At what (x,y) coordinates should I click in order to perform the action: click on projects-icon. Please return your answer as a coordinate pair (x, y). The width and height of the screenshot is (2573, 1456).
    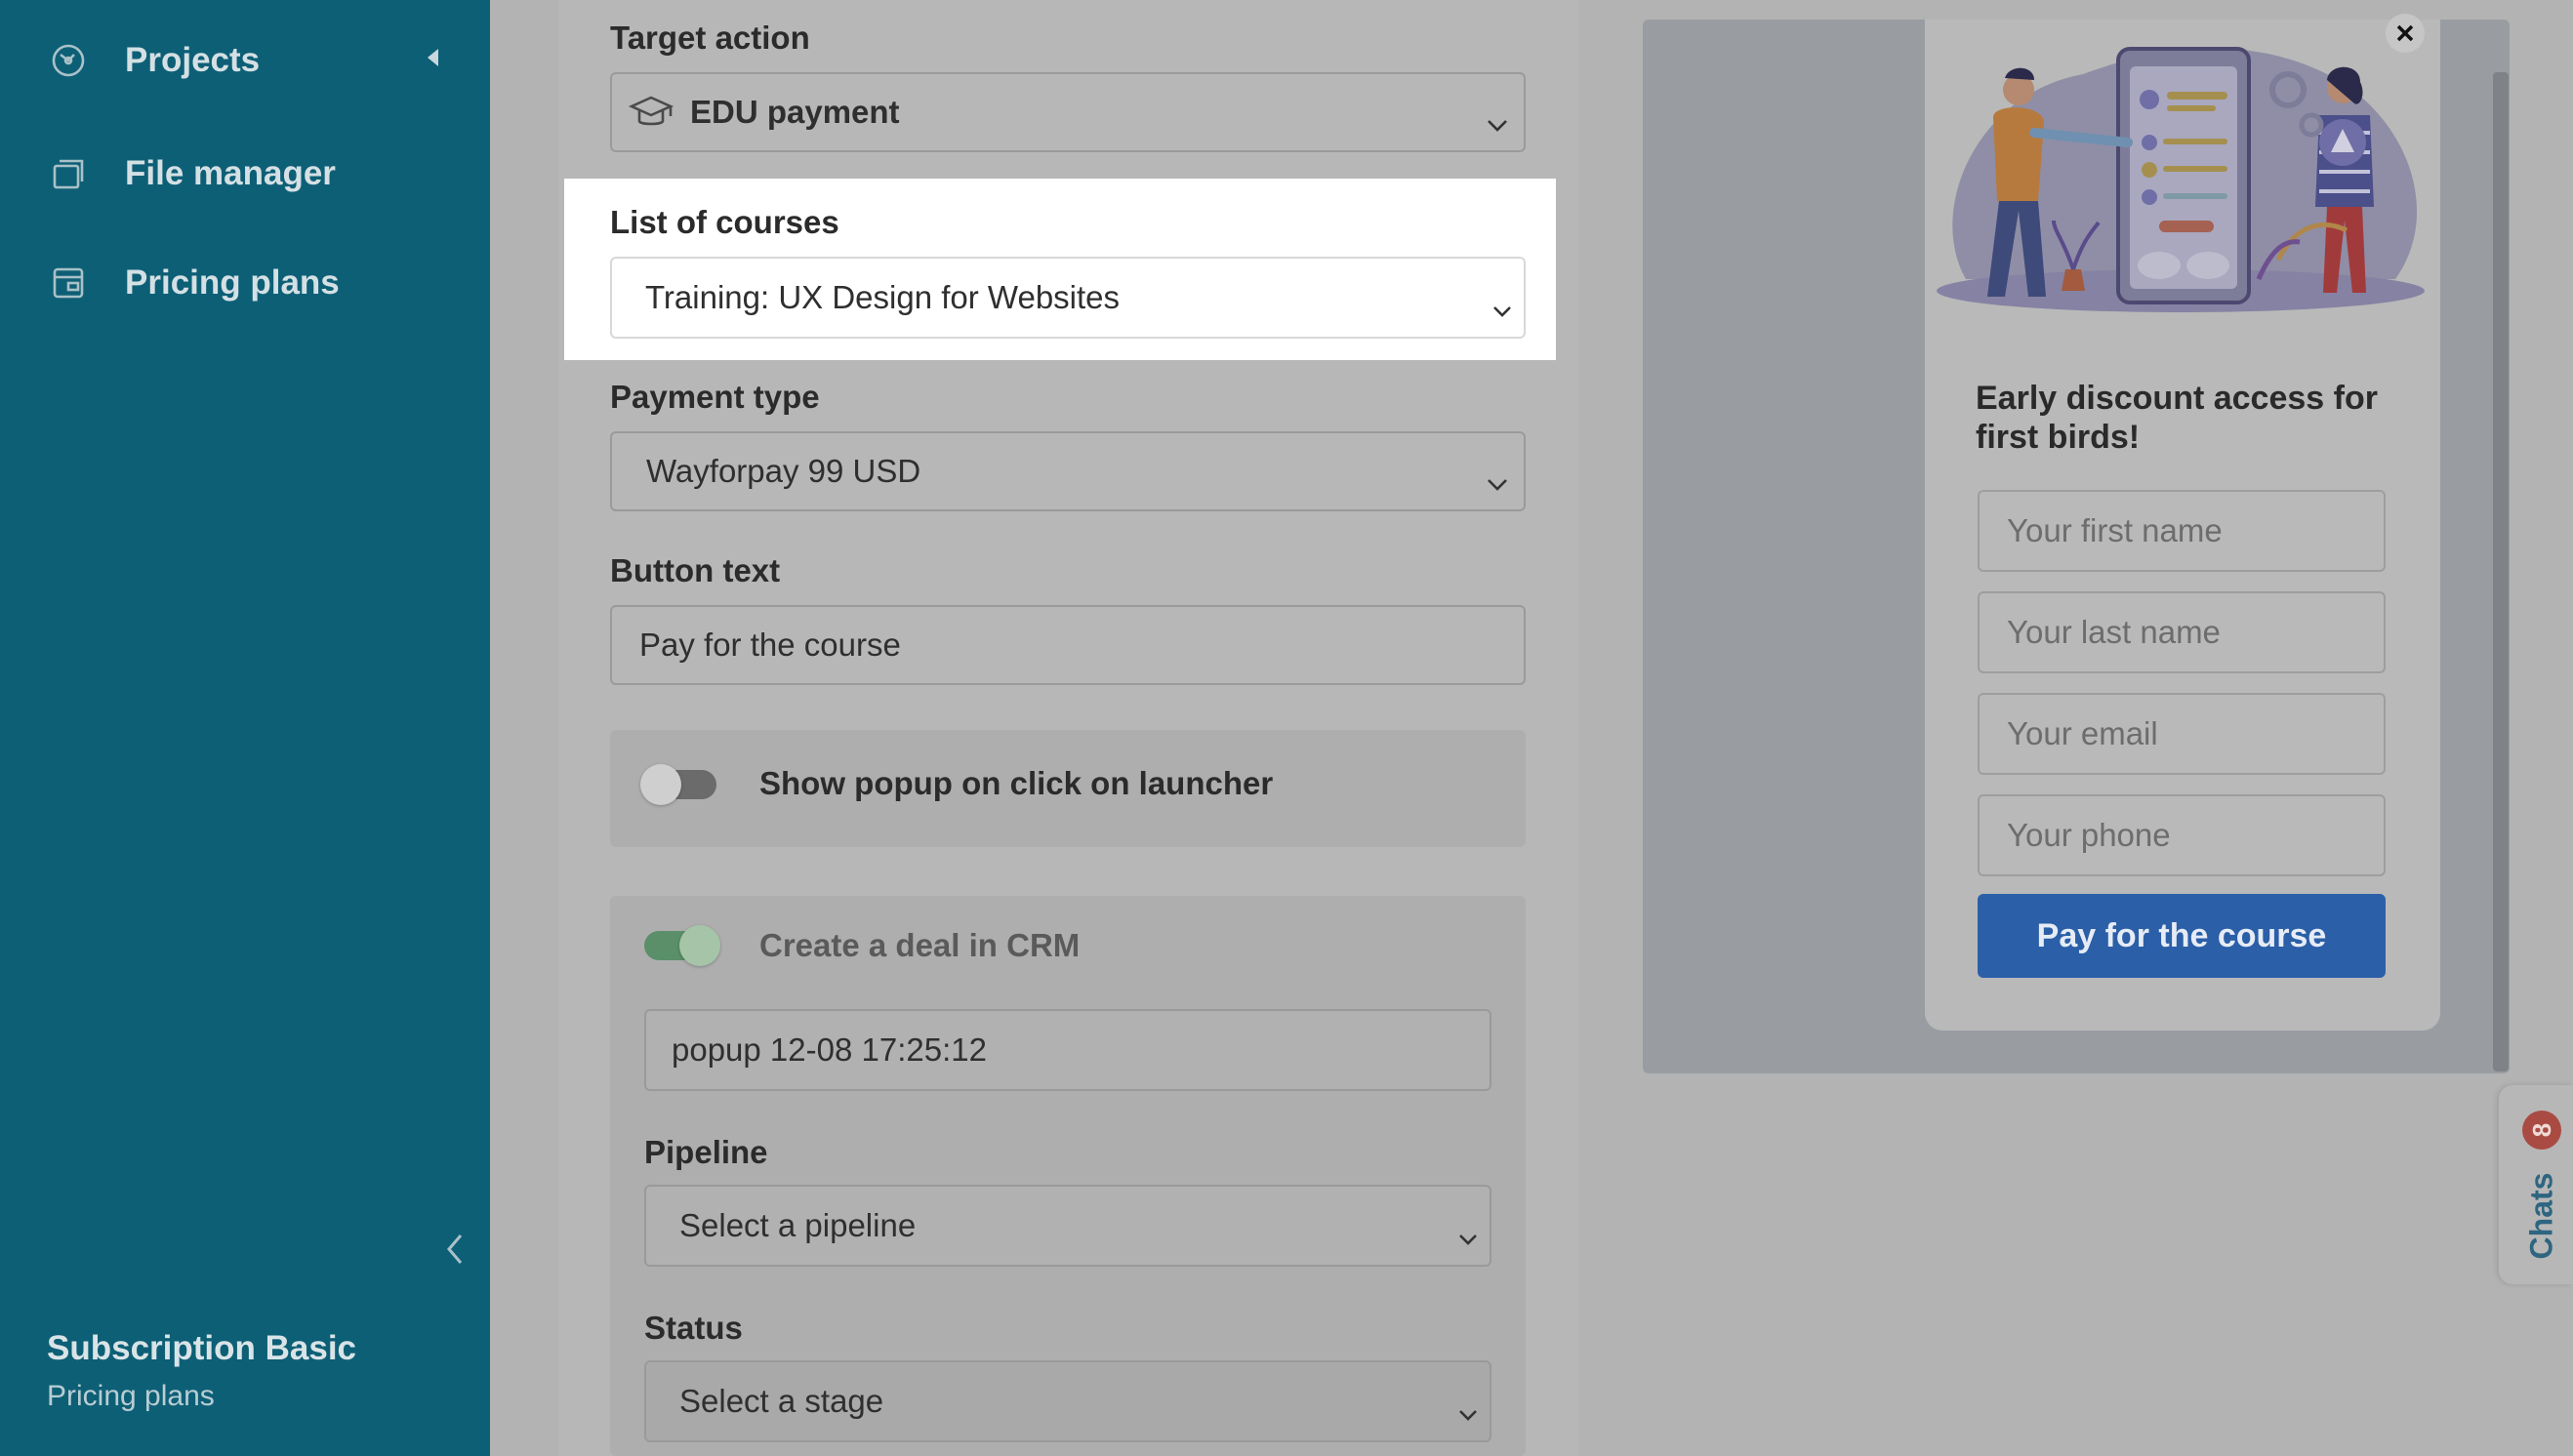
    Looking at the image, I should click on (68, 60).